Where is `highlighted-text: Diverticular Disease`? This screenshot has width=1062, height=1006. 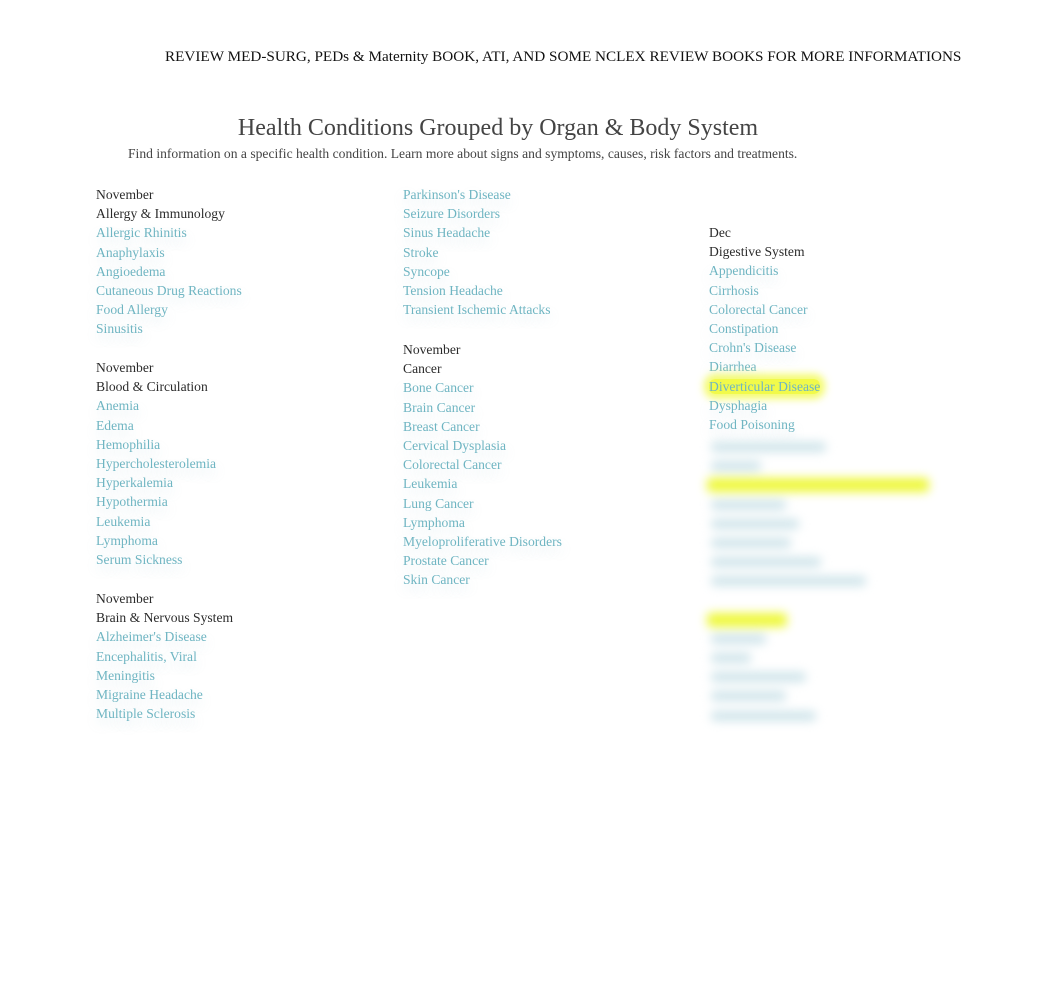 highlighted-text: Diverticular Disease is located at coordinates (765, 386).